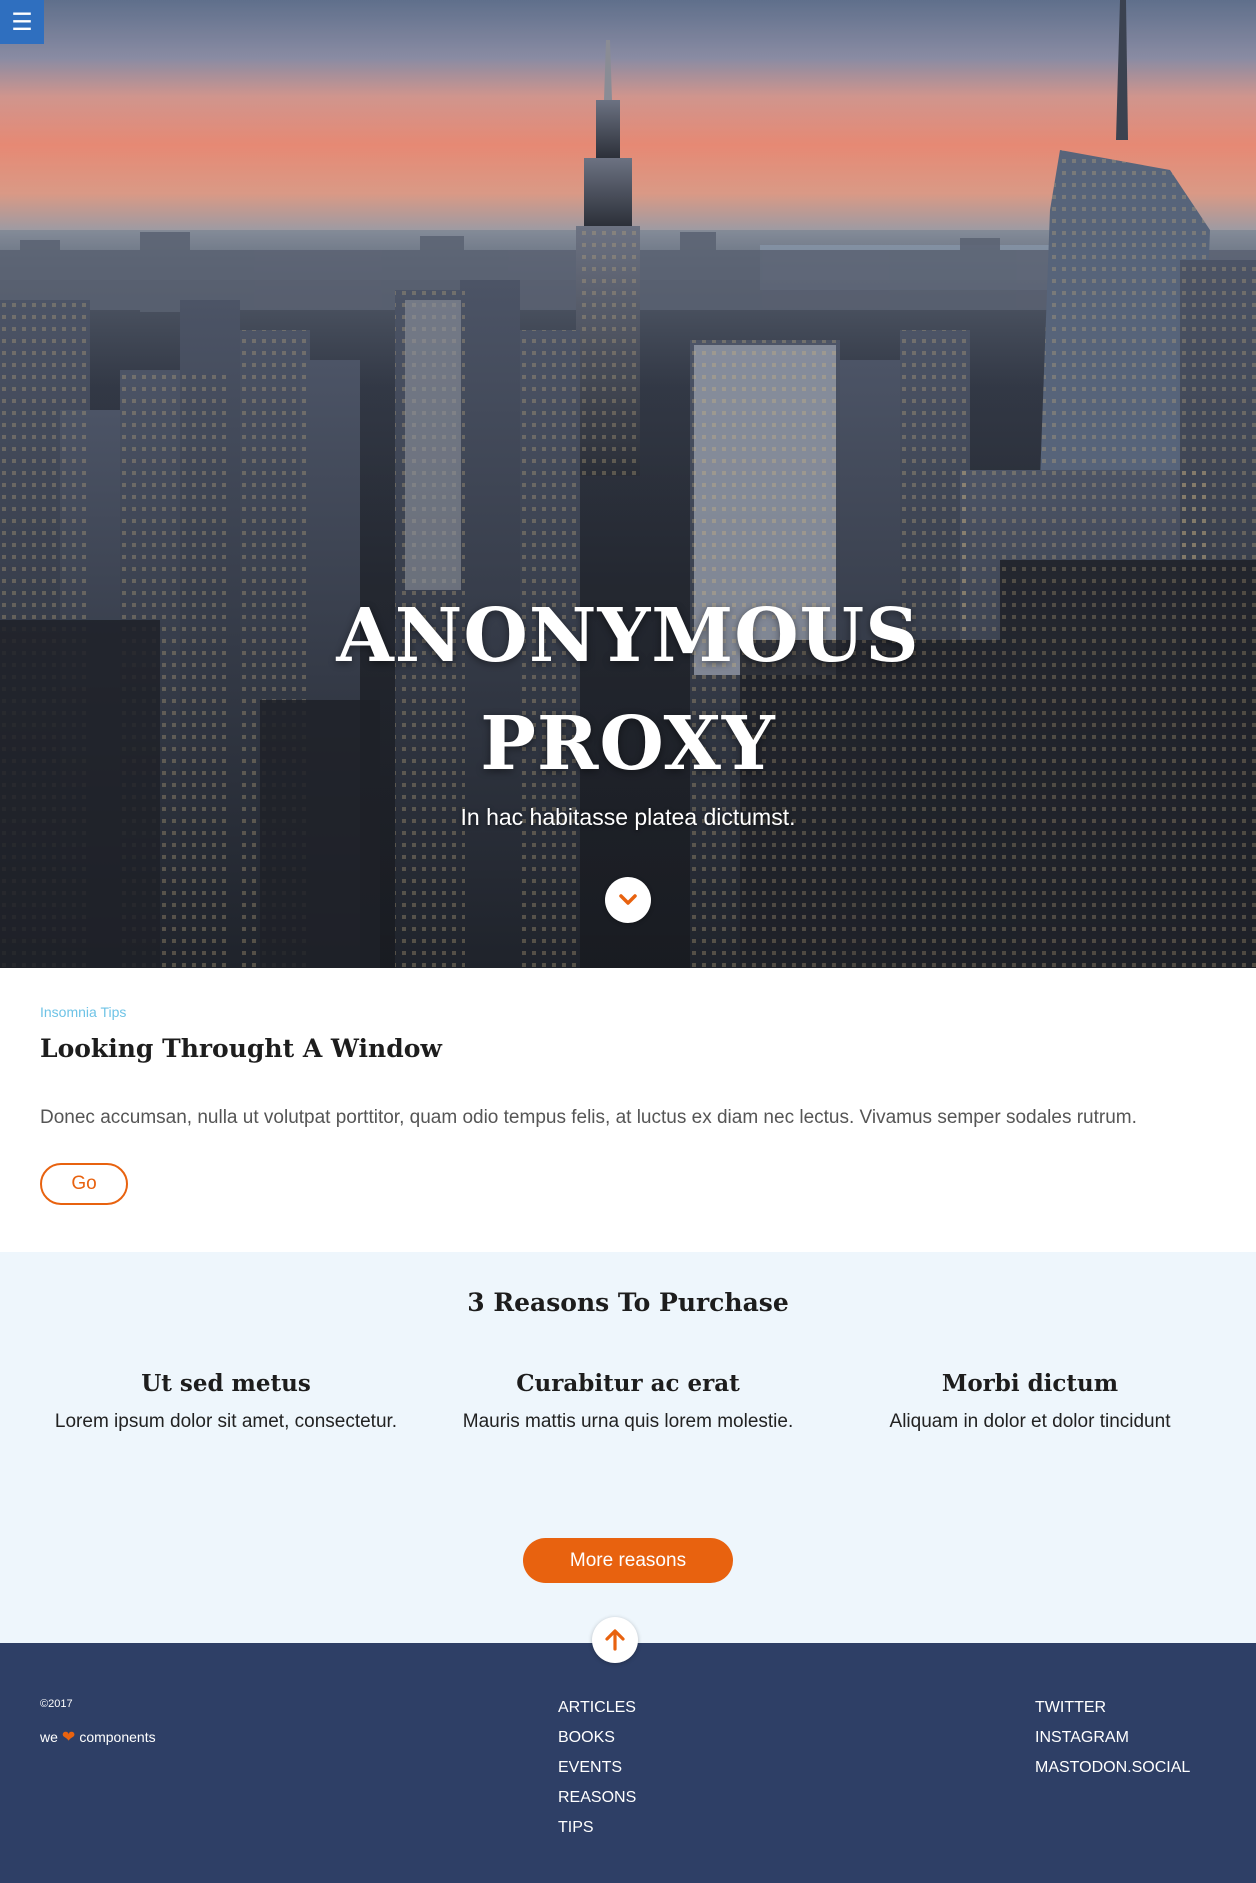  What do you see at coordinates (1112, 1708) in the screenshot?
I see `social-link-twitter: TWITTER` at bounding box center [1112, 1708].